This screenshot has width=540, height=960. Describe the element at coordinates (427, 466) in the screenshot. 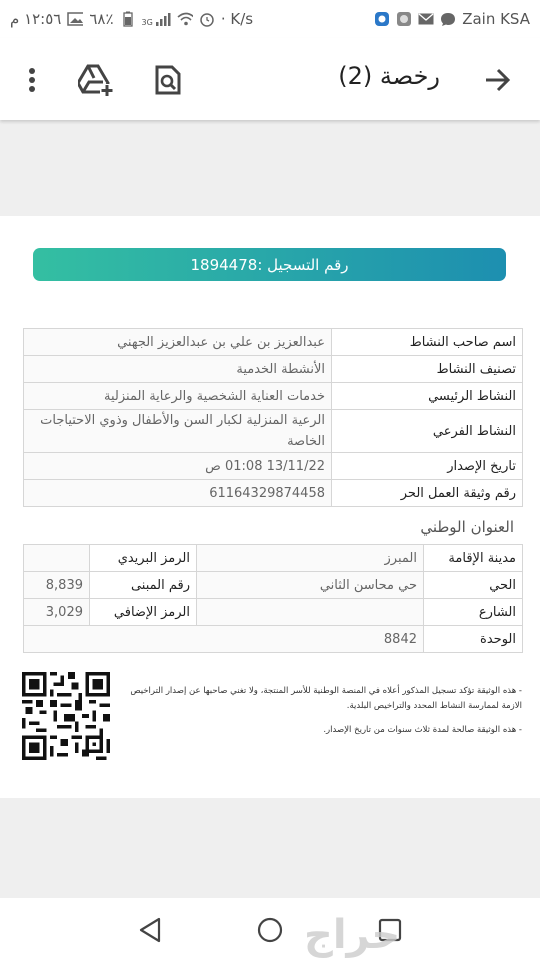

I see `issue-date-label: تاريخ الإصدار` at that location.